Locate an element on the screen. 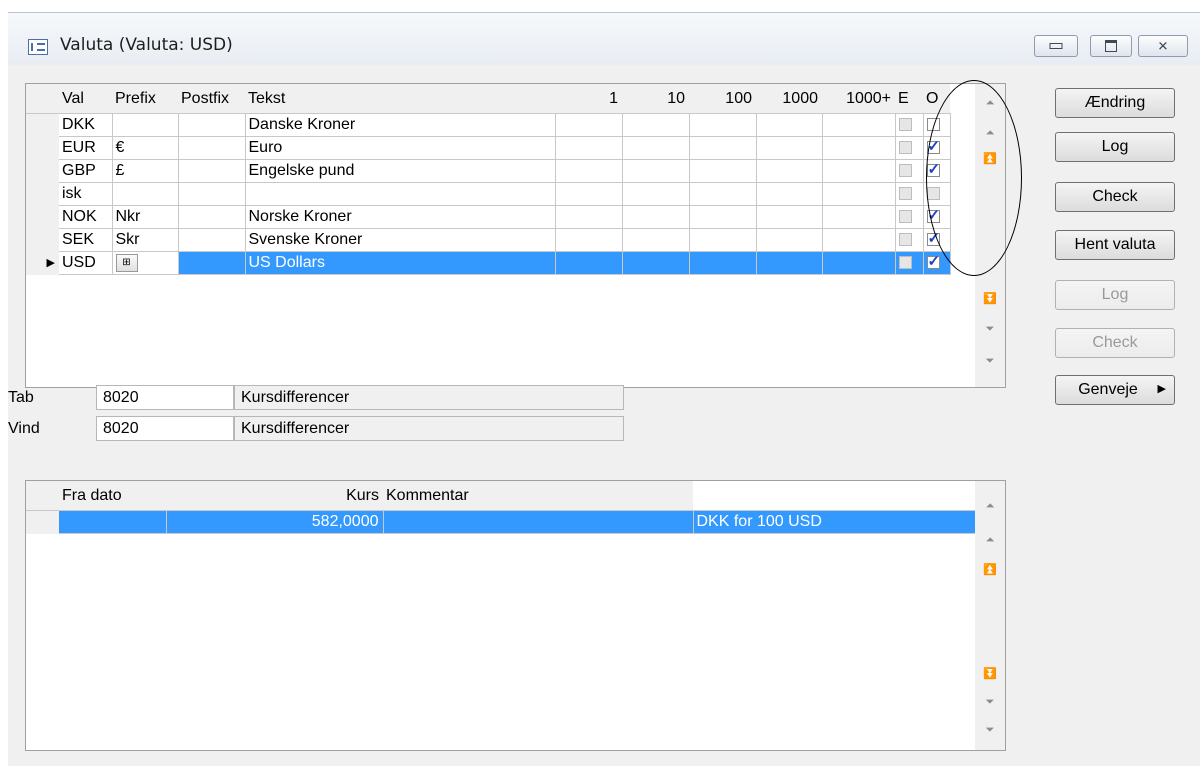 This screenshot has height=766, width=1200. genveje-button: Genveje ▶ is located at coordinates (1115, 390).